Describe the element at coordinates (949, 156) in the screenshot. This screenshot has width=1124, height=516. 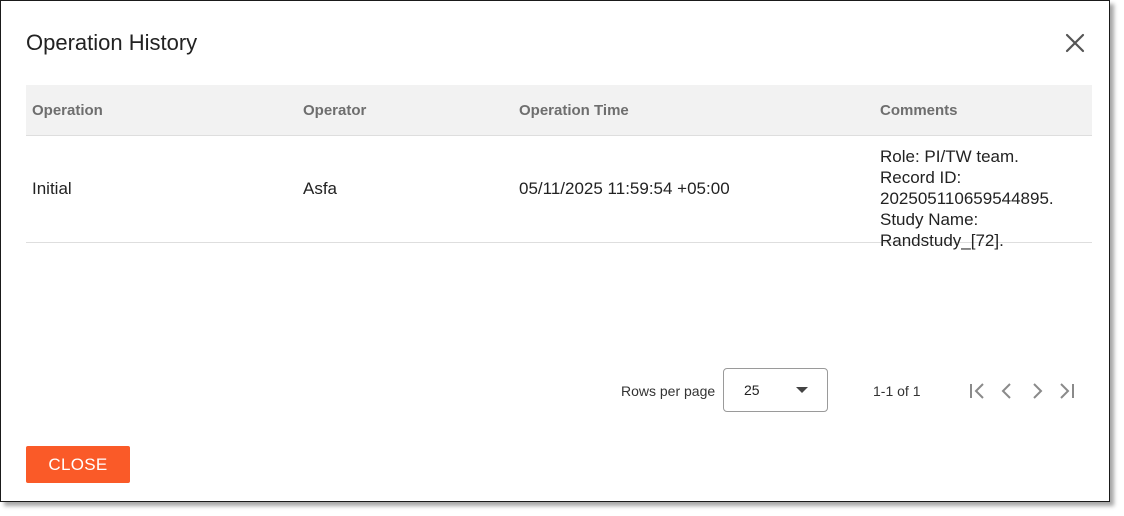
I see `comment-line: Role: PI/TW team.` at that location.